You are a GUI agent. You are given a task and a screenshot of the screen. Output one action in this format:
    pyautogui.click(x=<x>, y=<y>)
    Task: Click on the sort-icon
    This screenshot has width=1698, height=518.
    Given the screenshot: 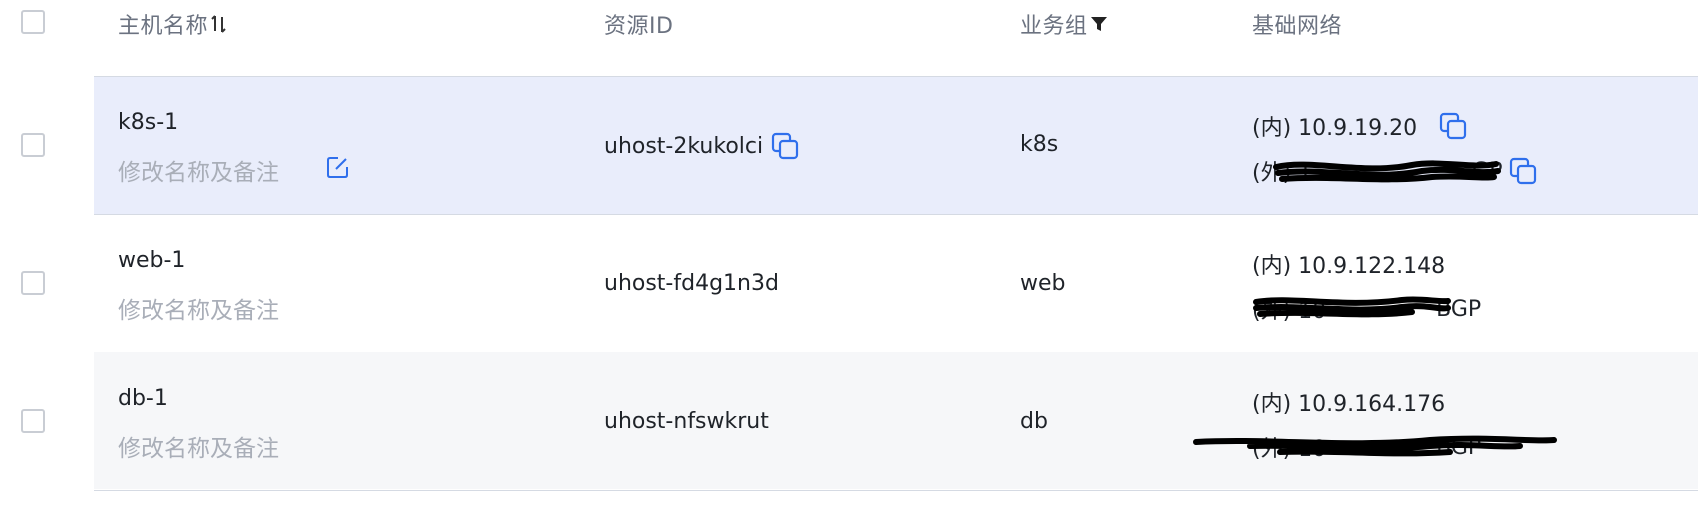 What is the action you would take?
    pyautogui.click(x=219, y=24)
    